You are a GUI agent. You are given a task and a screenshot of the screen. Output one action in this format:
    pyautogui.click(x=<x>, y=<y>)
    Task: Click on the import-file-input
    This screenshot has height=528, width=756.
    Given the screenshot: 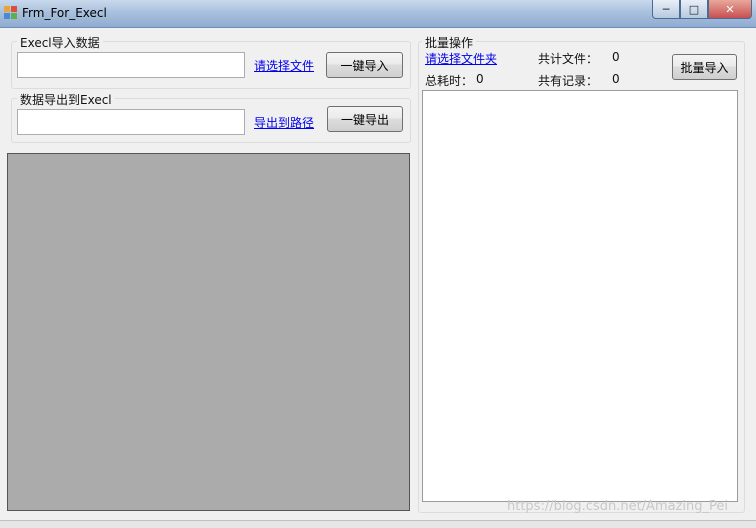 What is the action you would take?
    pyautogui.click(x=131, y=65)
    